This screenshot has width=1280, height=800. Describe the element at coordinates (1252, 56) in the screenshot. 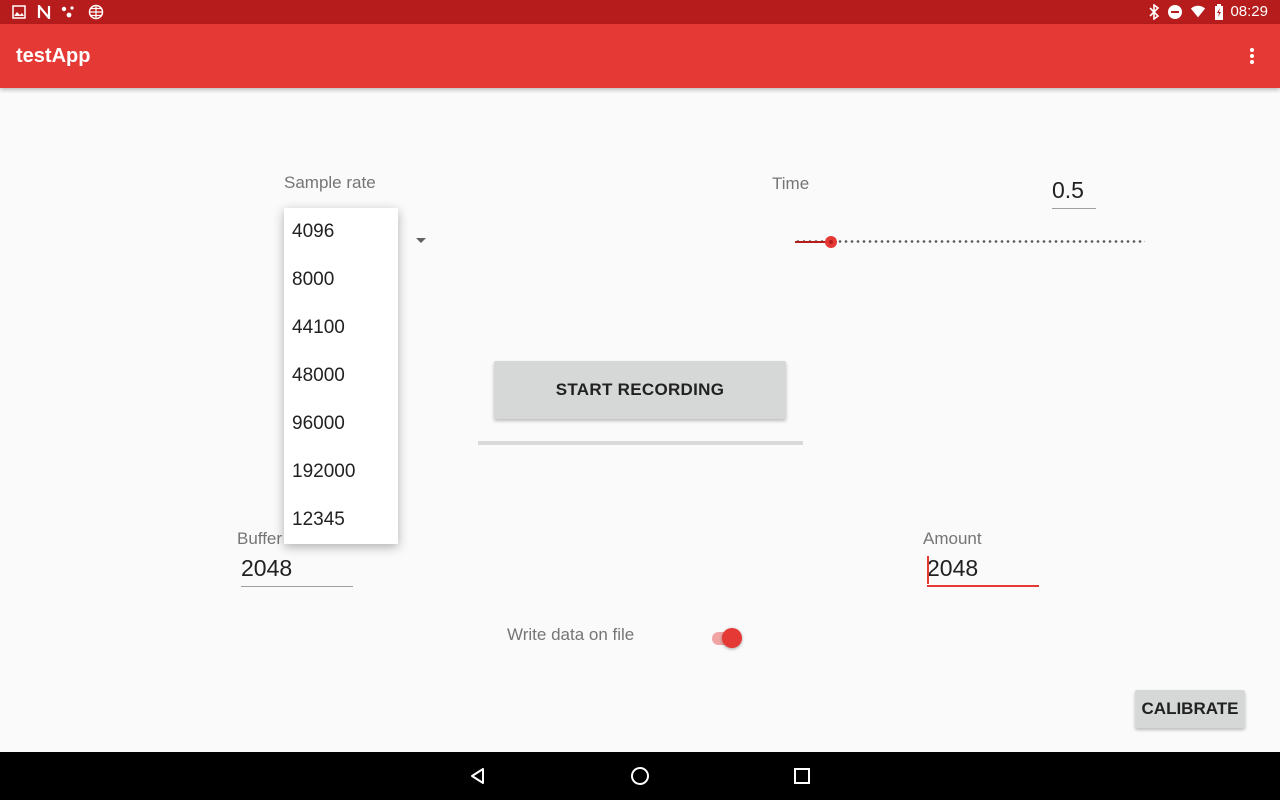

I see `more-vert-icon` at that location.